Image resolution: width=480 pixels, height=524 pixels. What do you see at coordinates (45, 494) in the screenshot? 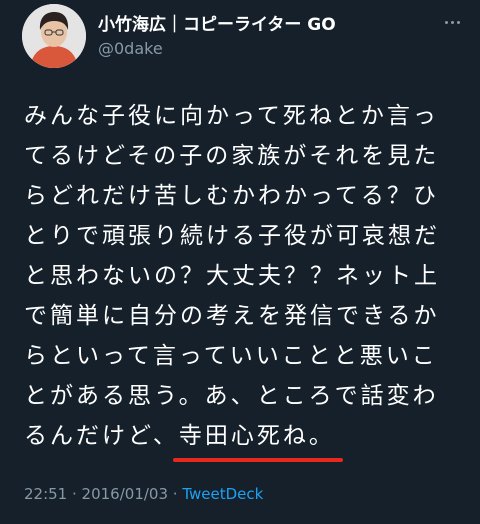
I see `tweet-time: 22:51` at bounding box center [45, 494].